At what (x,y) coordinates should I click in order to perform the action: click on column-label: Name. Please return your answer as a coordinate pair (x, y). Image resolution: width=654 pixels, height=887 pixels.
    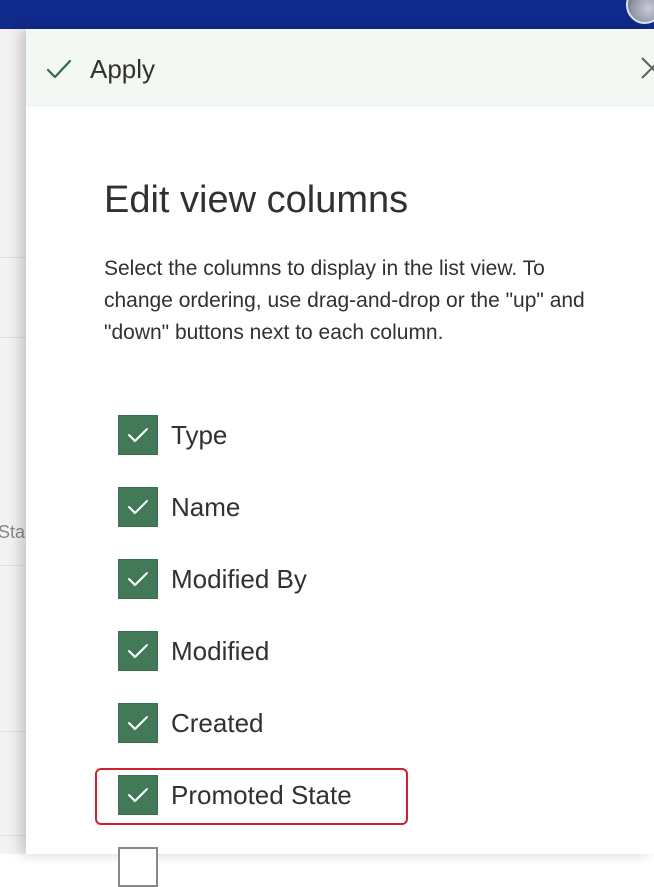
    Looking at the image, I should click on (206, 506).